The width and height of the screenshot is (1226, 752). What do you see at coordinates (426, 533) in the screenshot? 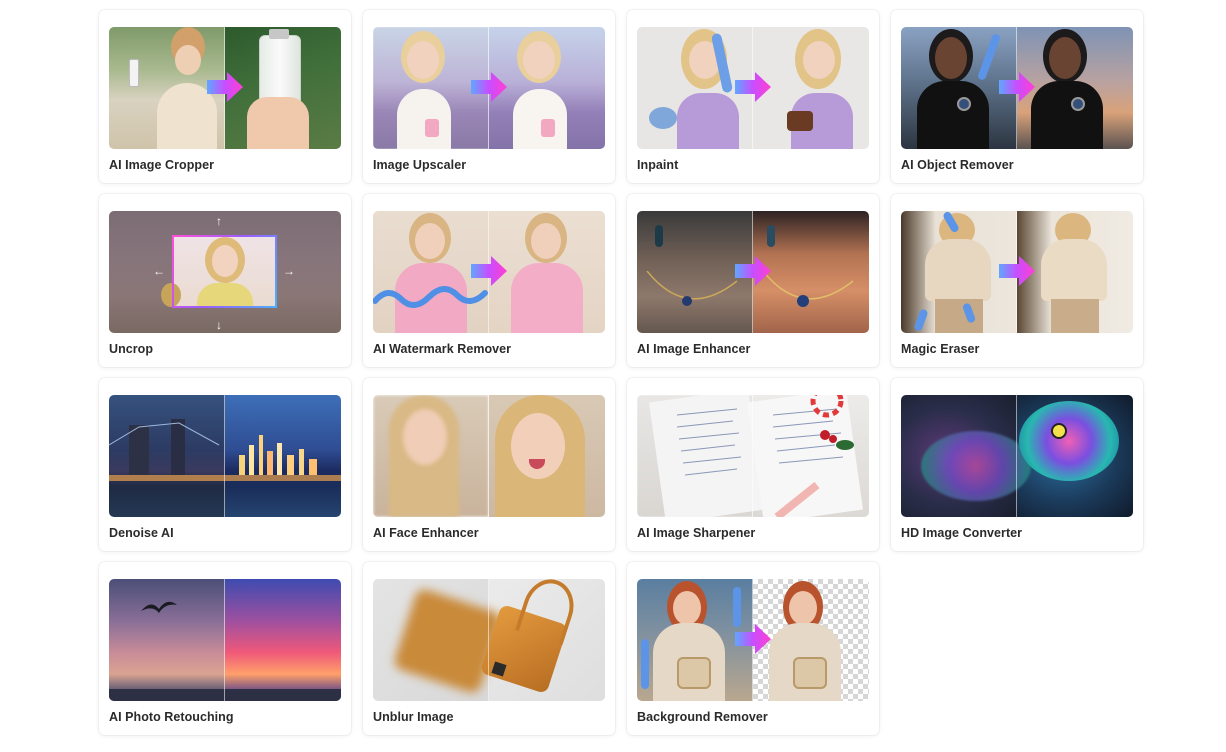
I see `tool-title: AI Face Enhancer` at bounding box center [426, 533].